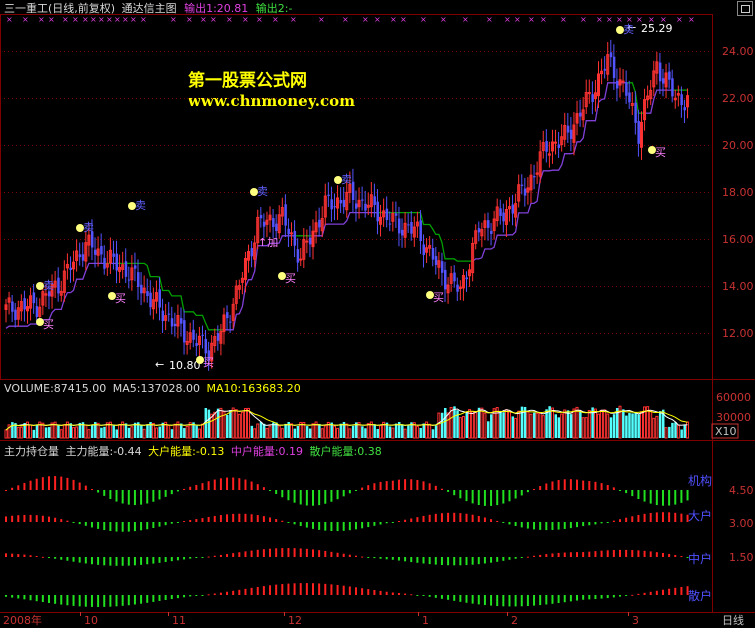 The width and height of the screenshot is (755, 628). Describe the element at coordinates (733, 620) in the screenshot. I see `period-button: 日线` at that location.